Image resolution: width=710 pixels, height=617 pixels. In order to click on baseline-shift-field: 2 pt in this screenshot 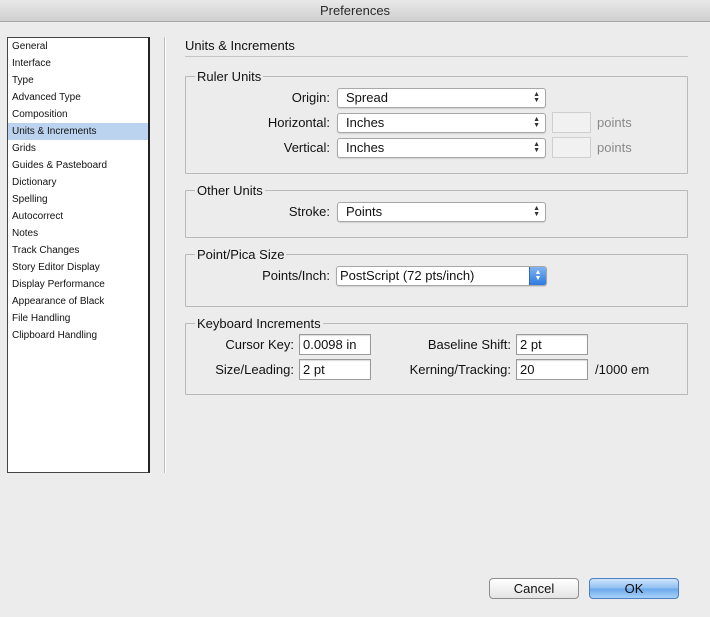, I will do `click(552, 344)`.